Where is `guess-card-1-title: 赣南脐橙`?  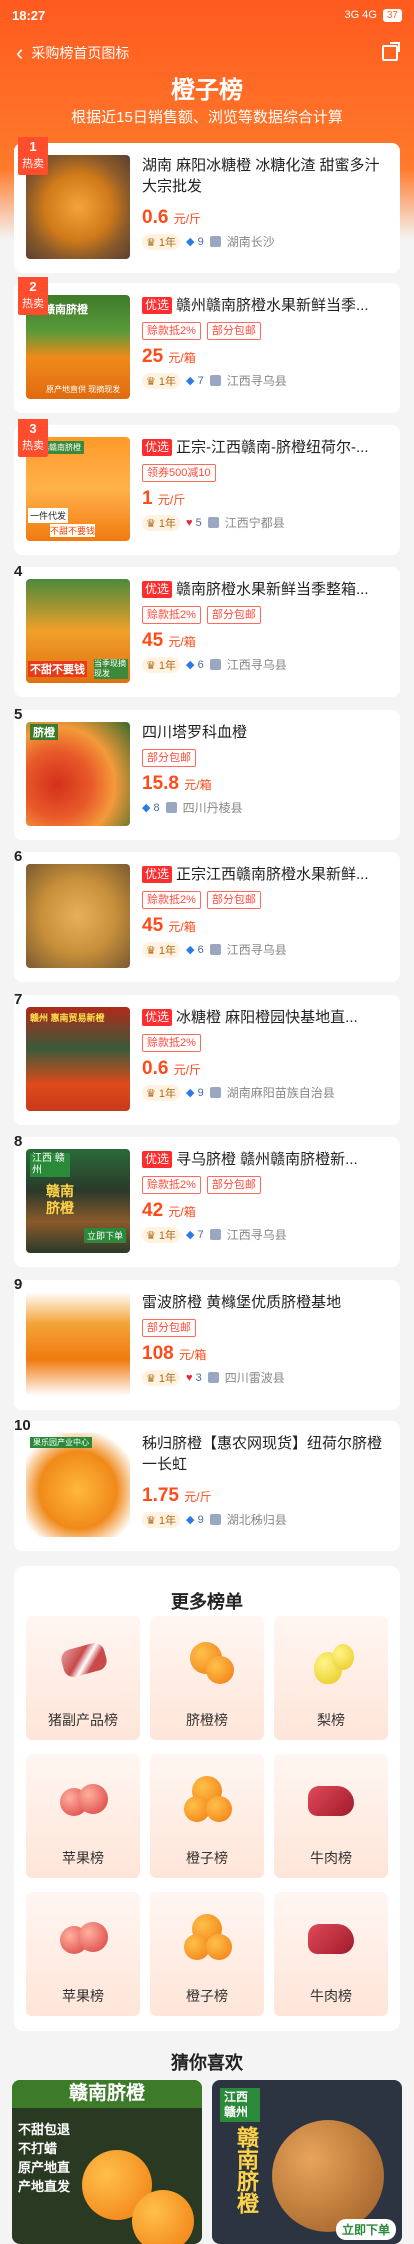
guess-card-1-title: 赣南脐橙 is located at coordinates (107, 2094).